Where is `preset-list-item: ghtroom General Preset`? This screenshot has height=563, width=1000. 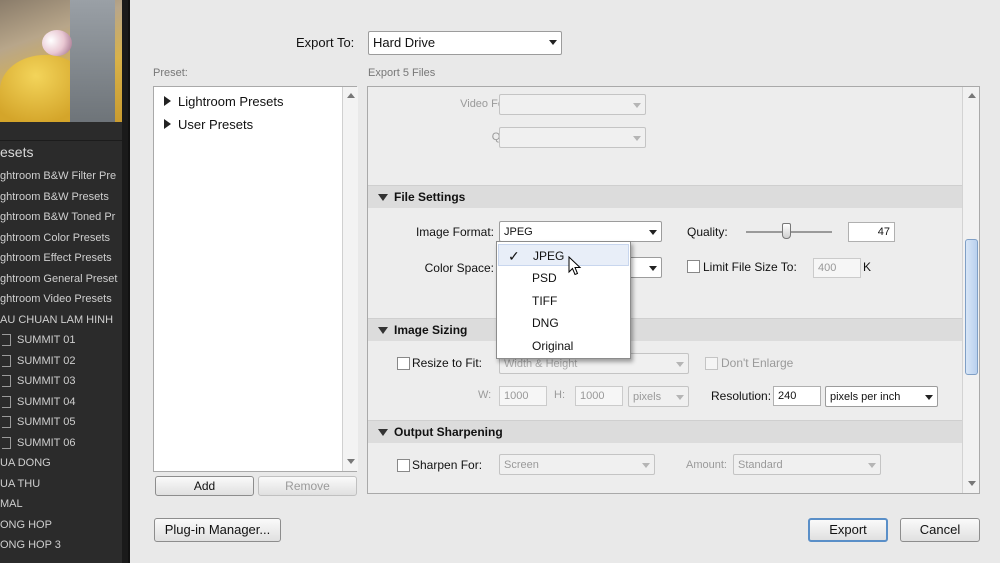 preset-list-item: ghtroom General Preset is located at coordinates (64, 279).